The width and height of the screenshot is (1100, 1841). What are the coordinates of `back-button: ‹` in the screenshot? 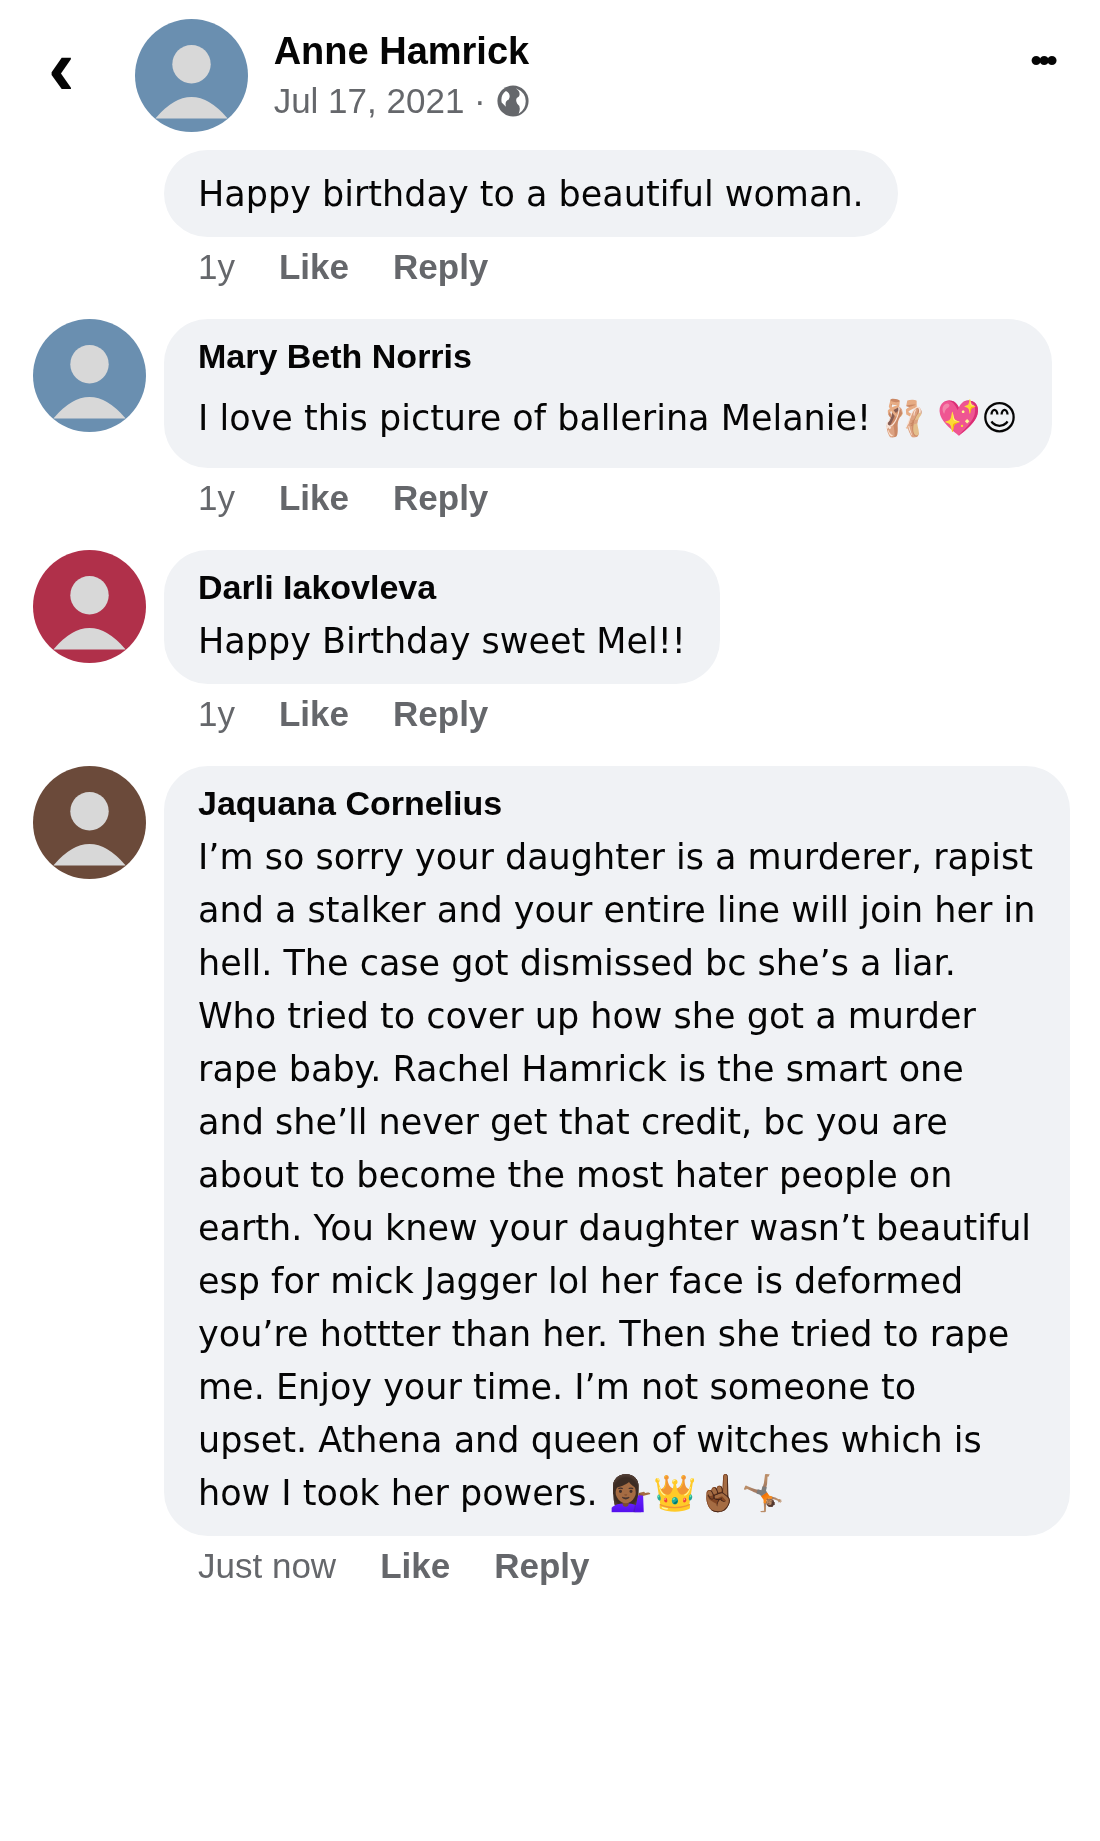 It's located at (61, 68).